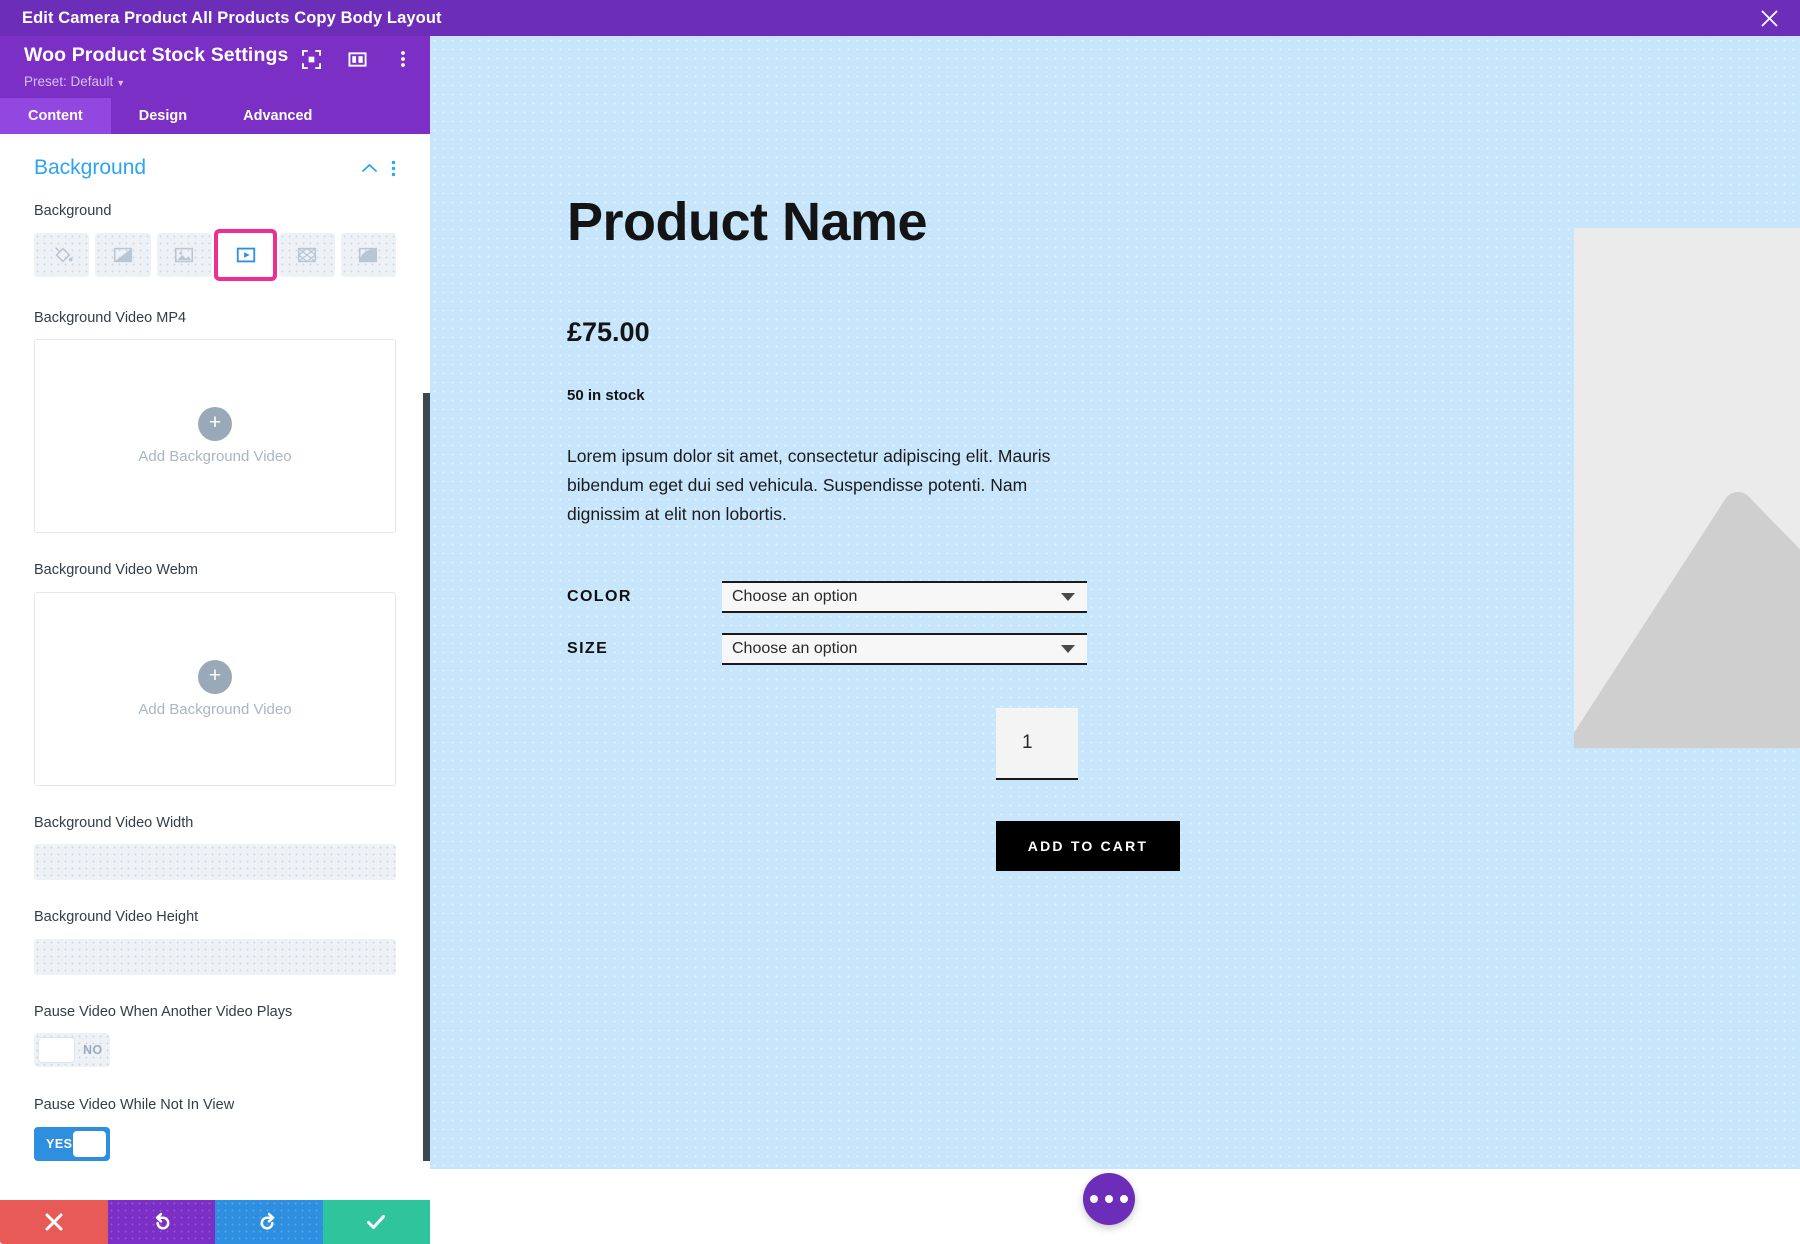 The width and height of the screenshot is (1800, 1244). I want to click on preset-label: Preset: Default, so click(69, 81).